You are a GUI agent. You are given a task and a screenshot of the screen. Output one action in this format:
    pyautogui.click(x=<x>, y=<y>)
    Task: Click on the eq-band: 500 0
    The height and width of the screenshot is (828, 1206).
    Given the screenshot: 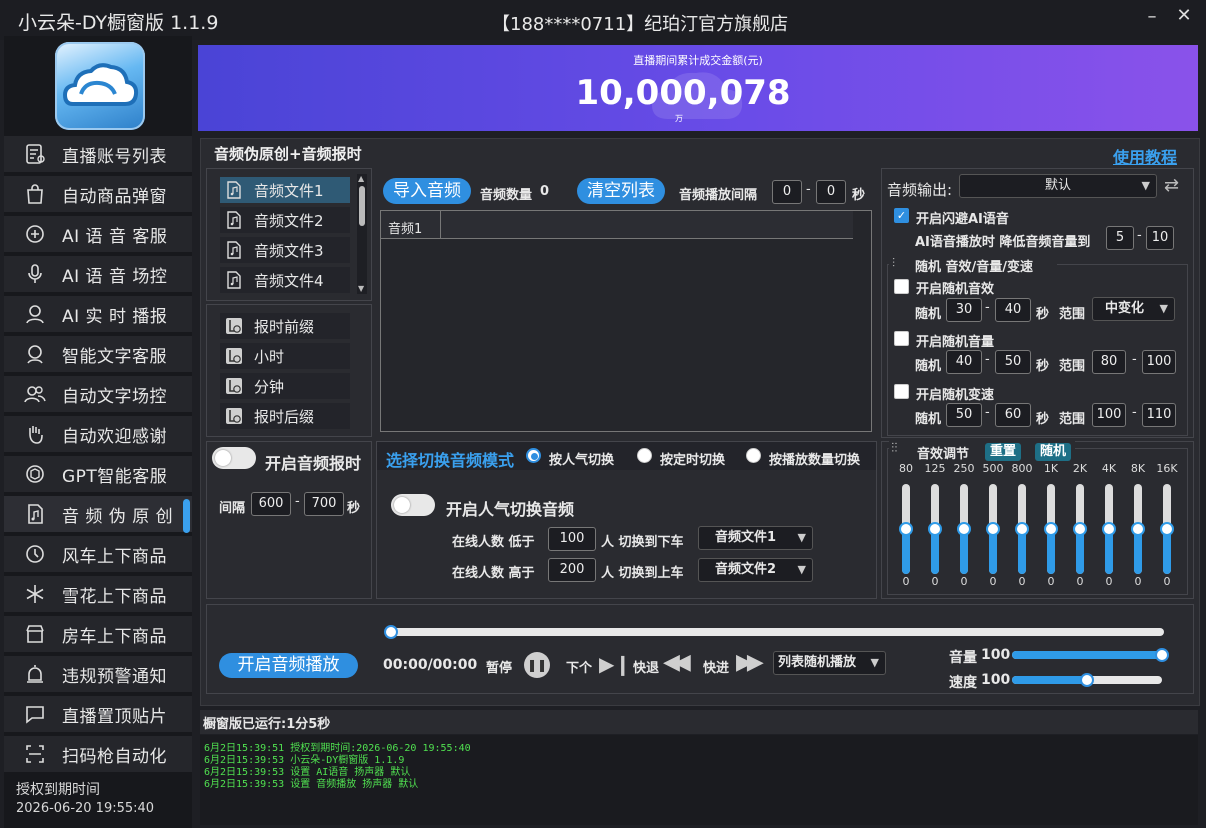 What is the action you would take?
    pyautogui.click(x=993, y=527)
    